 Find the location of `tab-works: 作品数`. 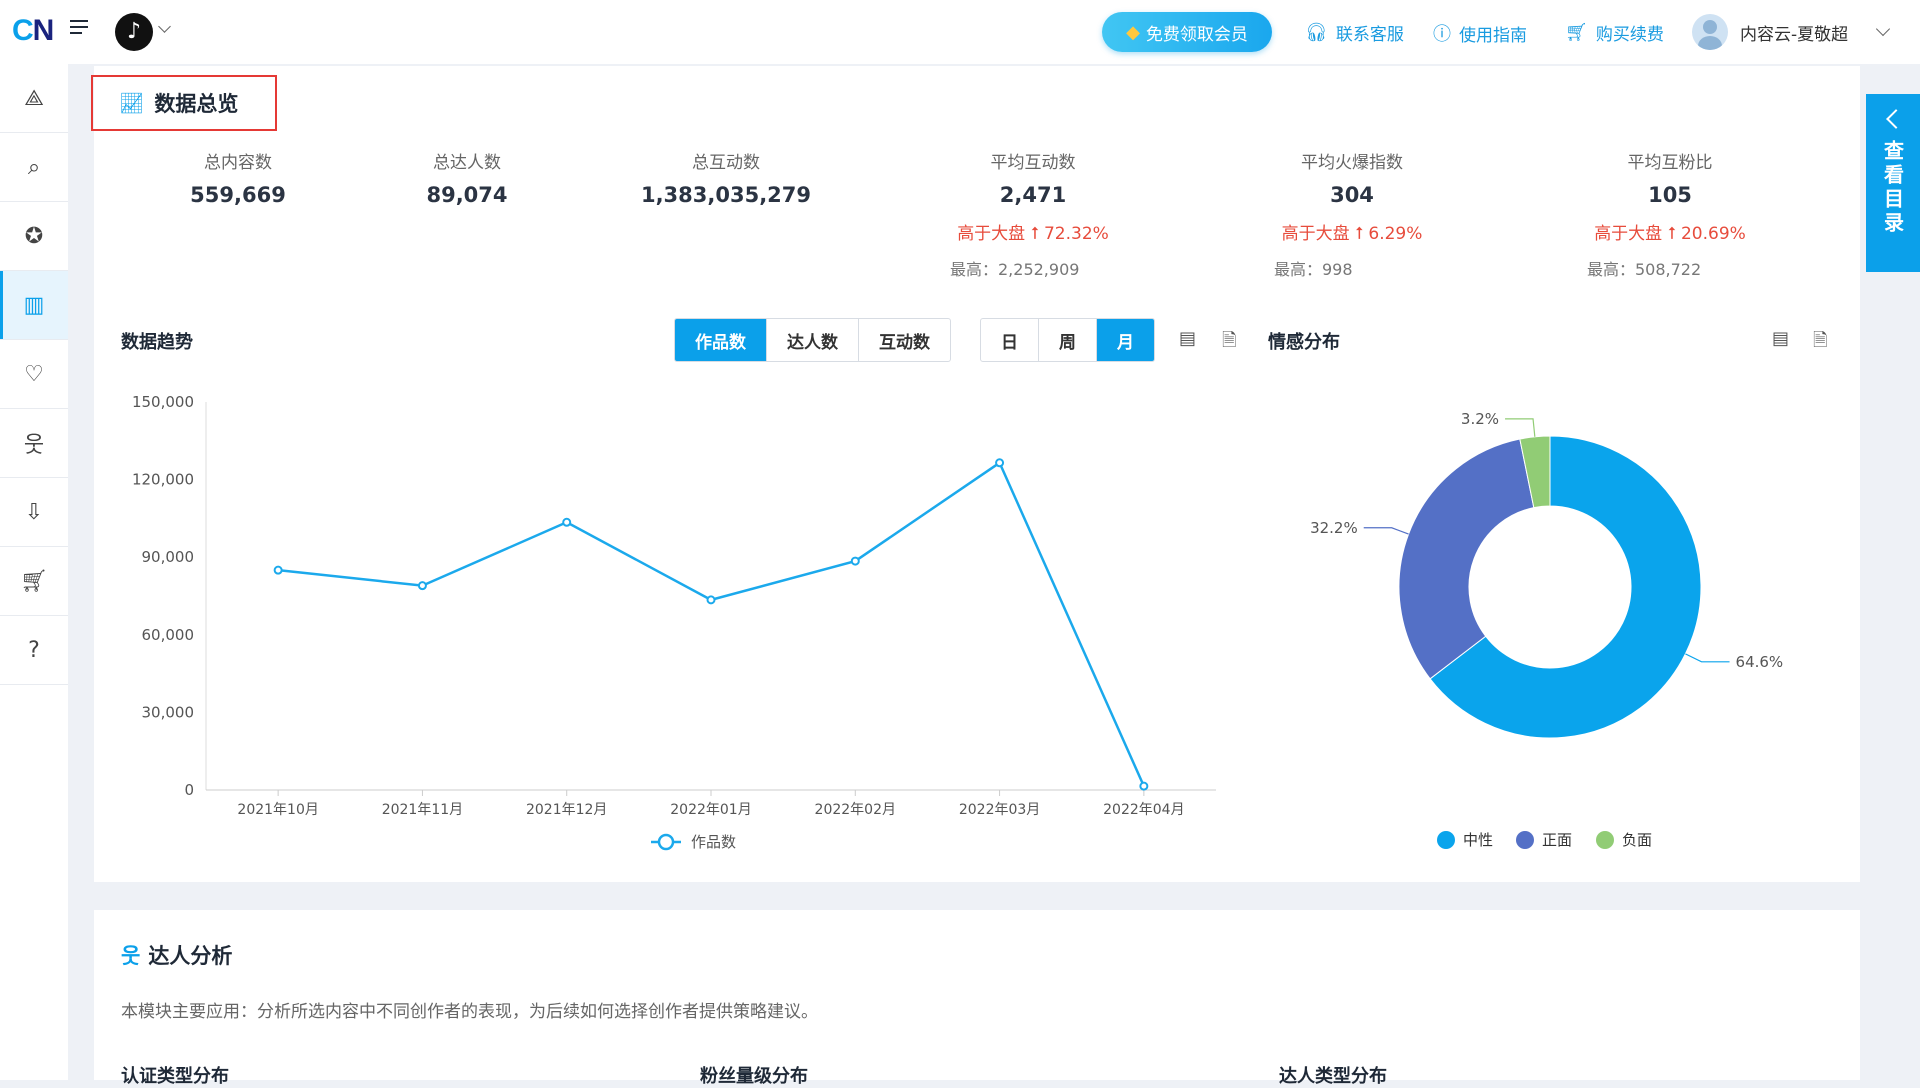

tab-works: 作品数 is located at coordinates (721, 340).